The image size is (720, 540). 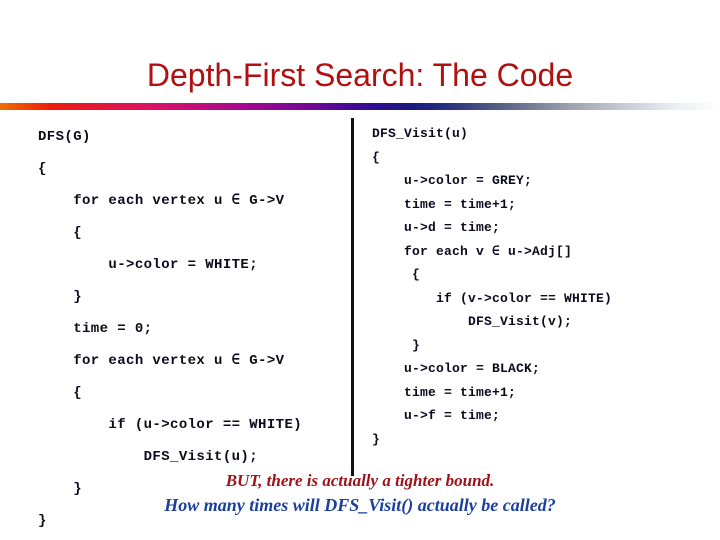 I want to click on code-line: DFS_Visit(u);, so click(x=148, y=457).